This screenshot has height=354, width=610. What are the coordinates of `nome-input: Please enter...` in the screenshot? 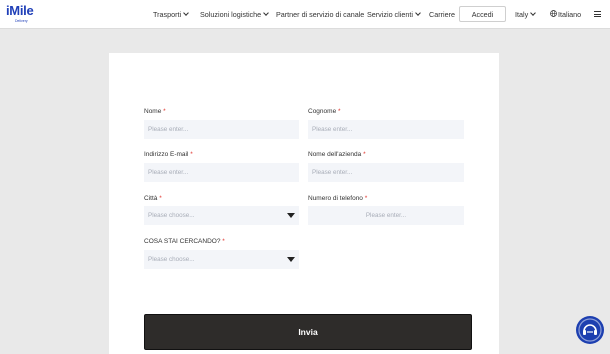 It's located at (221, 129).